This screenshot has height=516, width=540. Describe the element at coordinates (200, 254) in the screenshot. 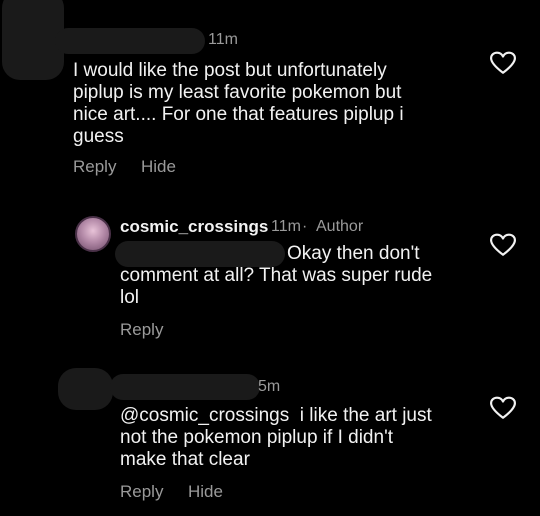

I see `redacted-mention` at that location.